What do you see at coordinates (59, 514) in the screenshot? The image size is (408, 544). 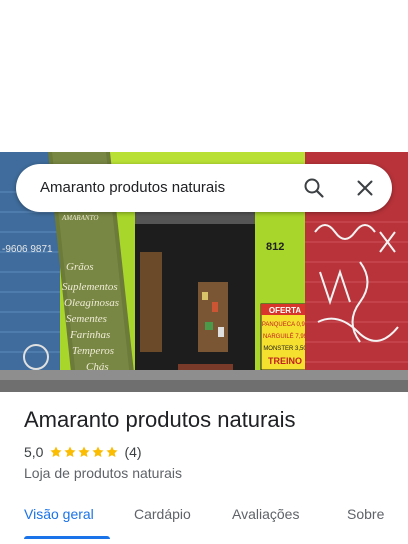 I see `tab-overview: Visão geral` at bounding box center [59, 514].